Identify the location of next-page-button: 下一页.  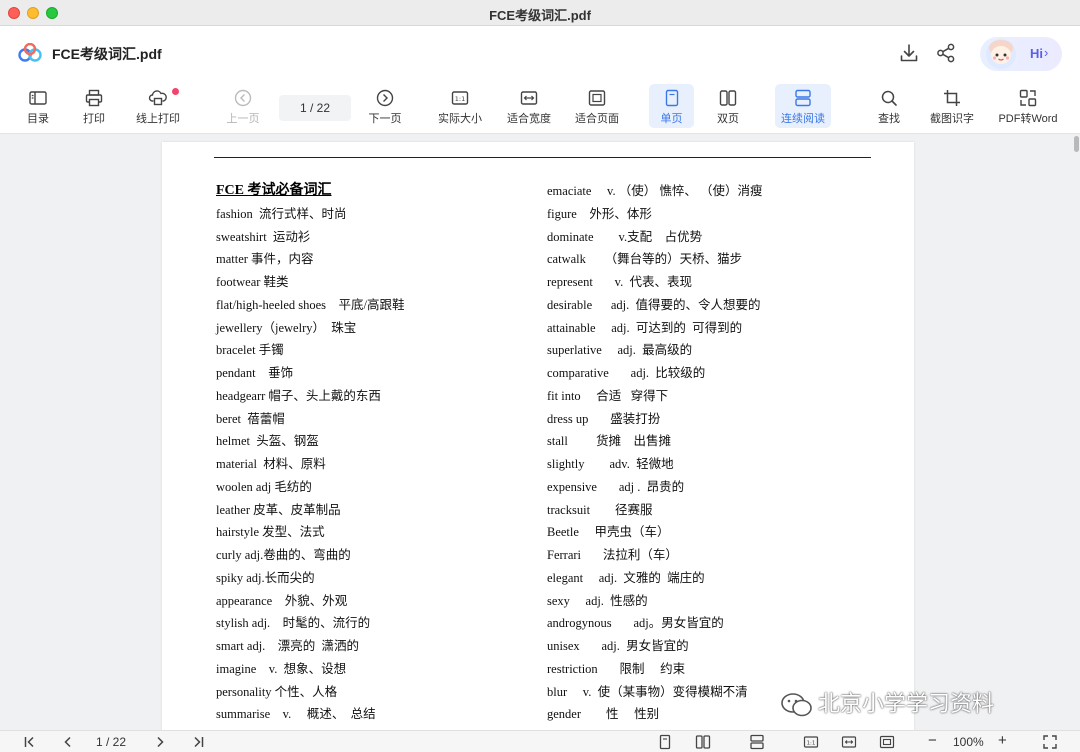
(385, 106).